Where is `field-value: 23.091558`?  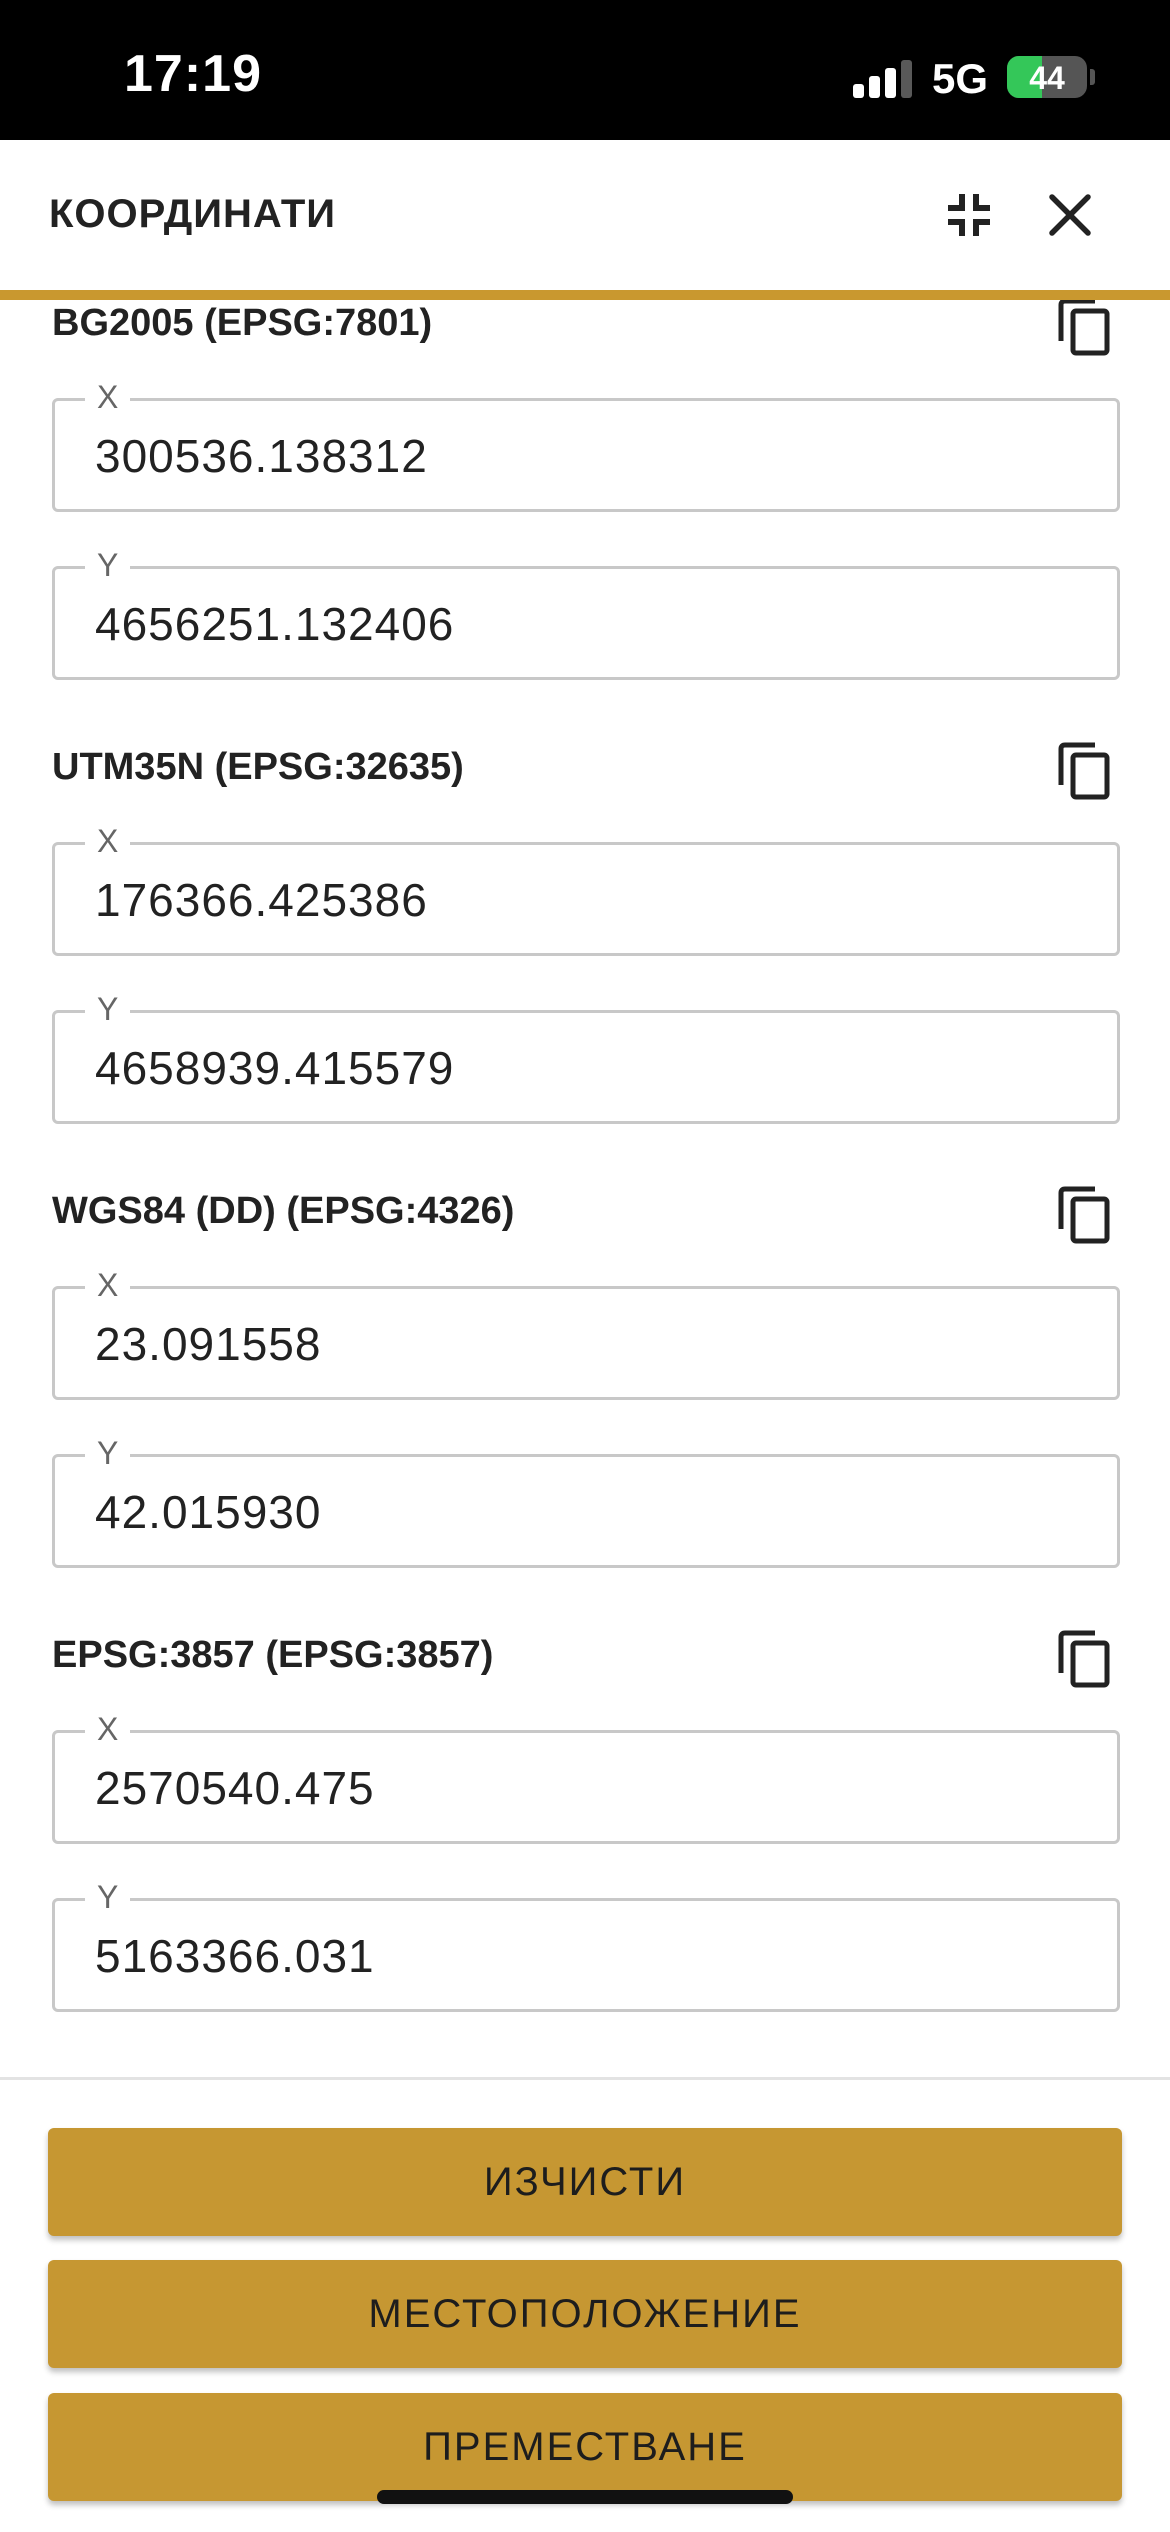
field-value: 23.091558 is located at coordinates (208, 1344).